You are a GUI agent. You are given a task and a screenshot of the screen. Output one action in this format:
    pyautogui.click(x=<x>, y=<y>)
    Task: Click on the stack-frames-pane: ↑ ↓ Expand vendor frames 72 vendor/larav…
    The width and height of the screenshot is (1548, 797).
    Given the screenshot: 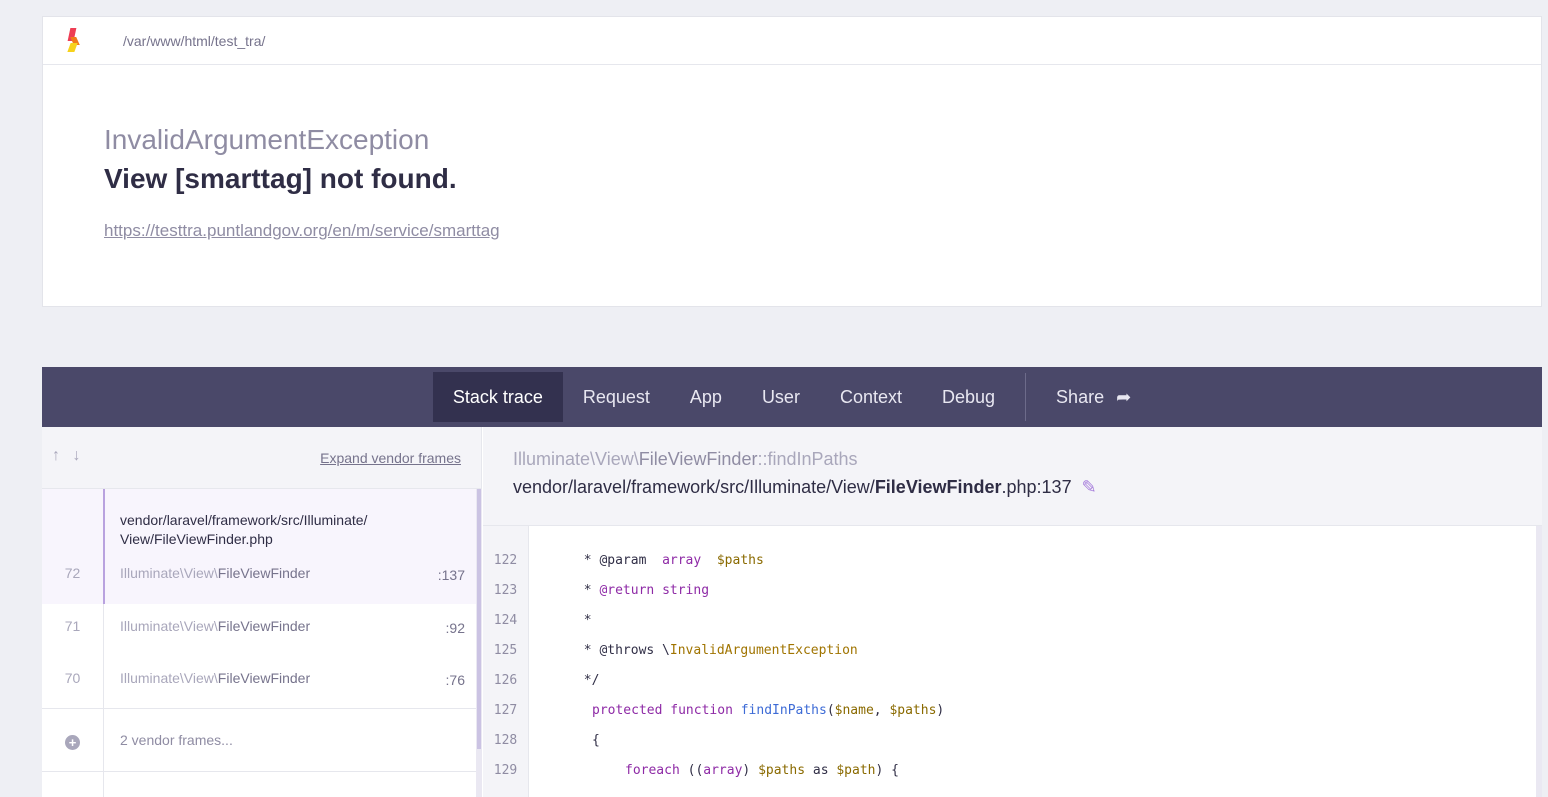 What is the action you would take?
    pyautogui.click(x=262, y=612)
    